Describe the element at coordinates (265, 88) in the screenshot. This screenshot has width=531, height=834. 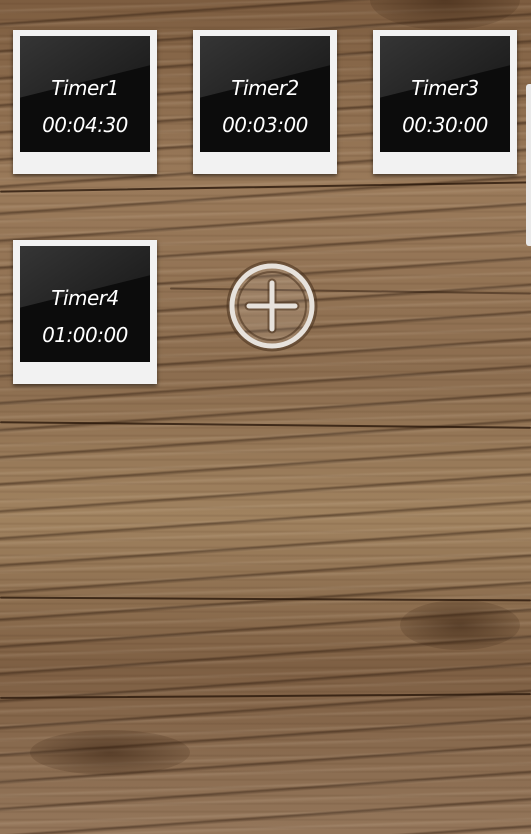
I see `timer-name: Timer2` at that location.